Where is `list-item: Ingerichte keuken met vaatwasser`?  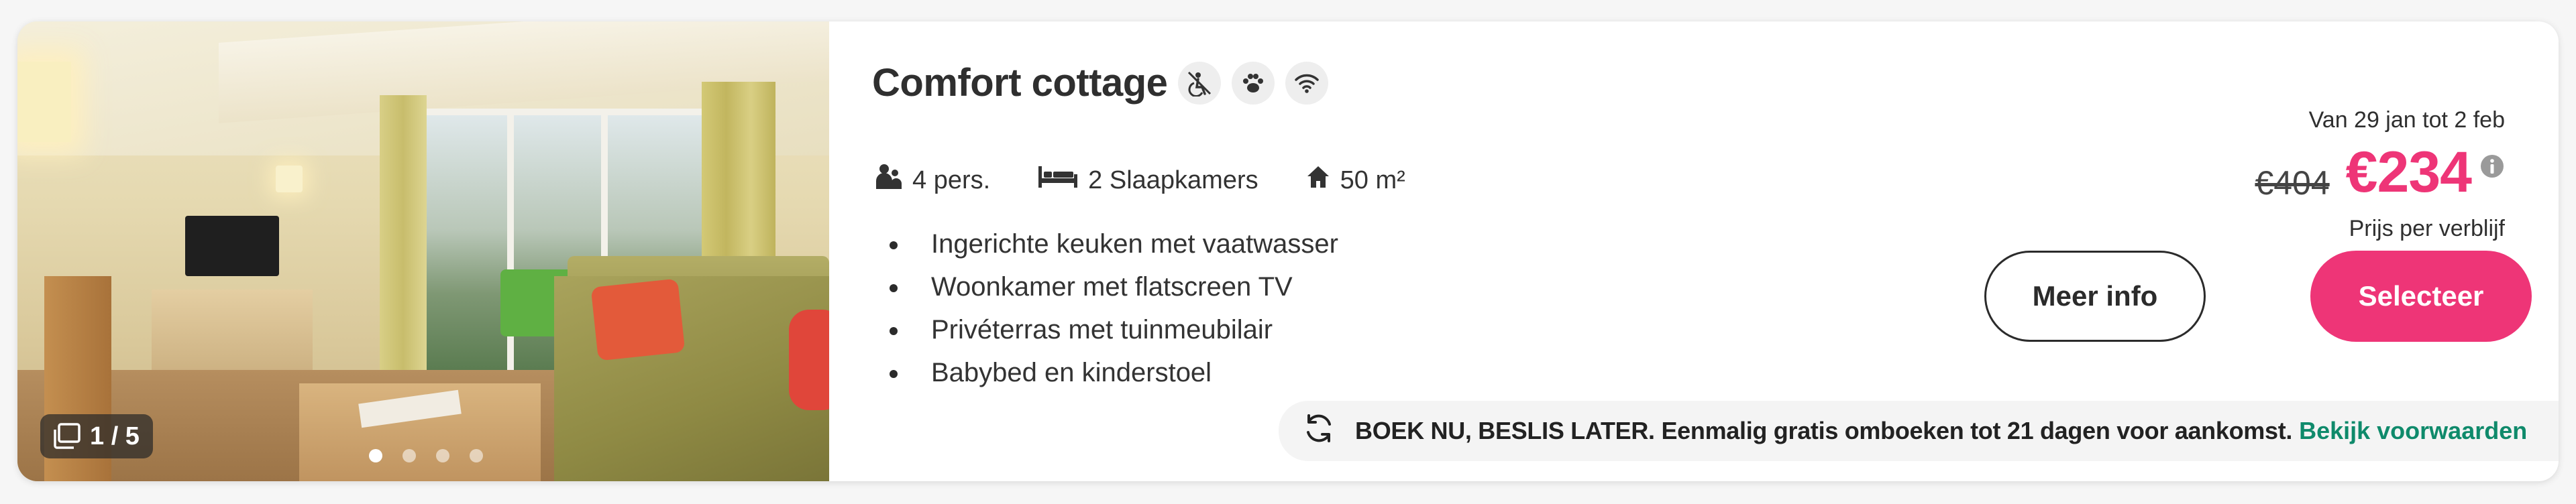
list-item: Ingerichte keuken met vaatwasser is located at coordinates (1106, 244).